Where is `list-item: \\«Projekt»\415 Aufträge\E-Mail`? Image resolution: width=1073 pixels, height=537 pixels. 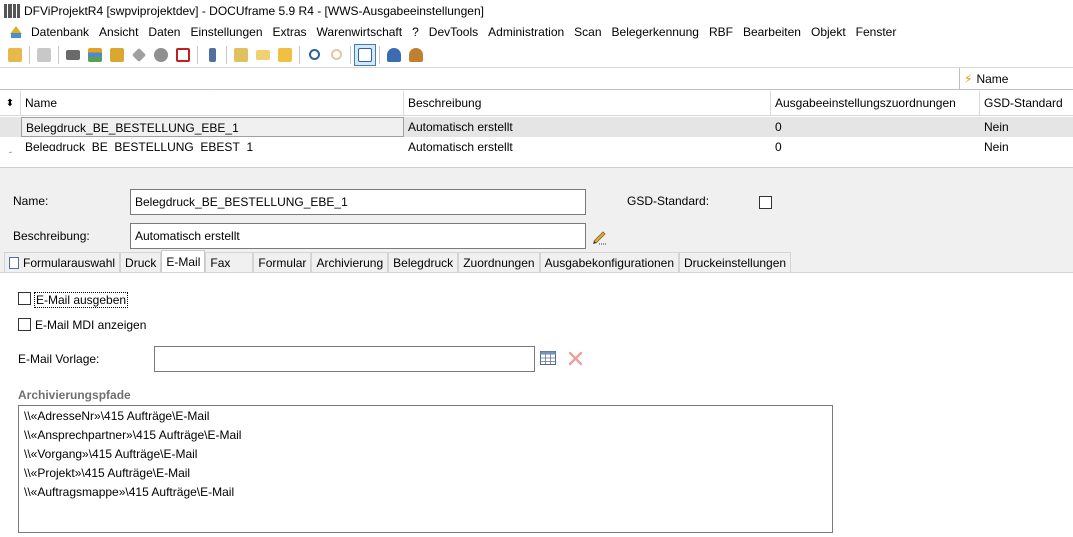
list-item: \\«Projekt»\415 Aufträge\E-Mail is located at coordinates (425, 473).